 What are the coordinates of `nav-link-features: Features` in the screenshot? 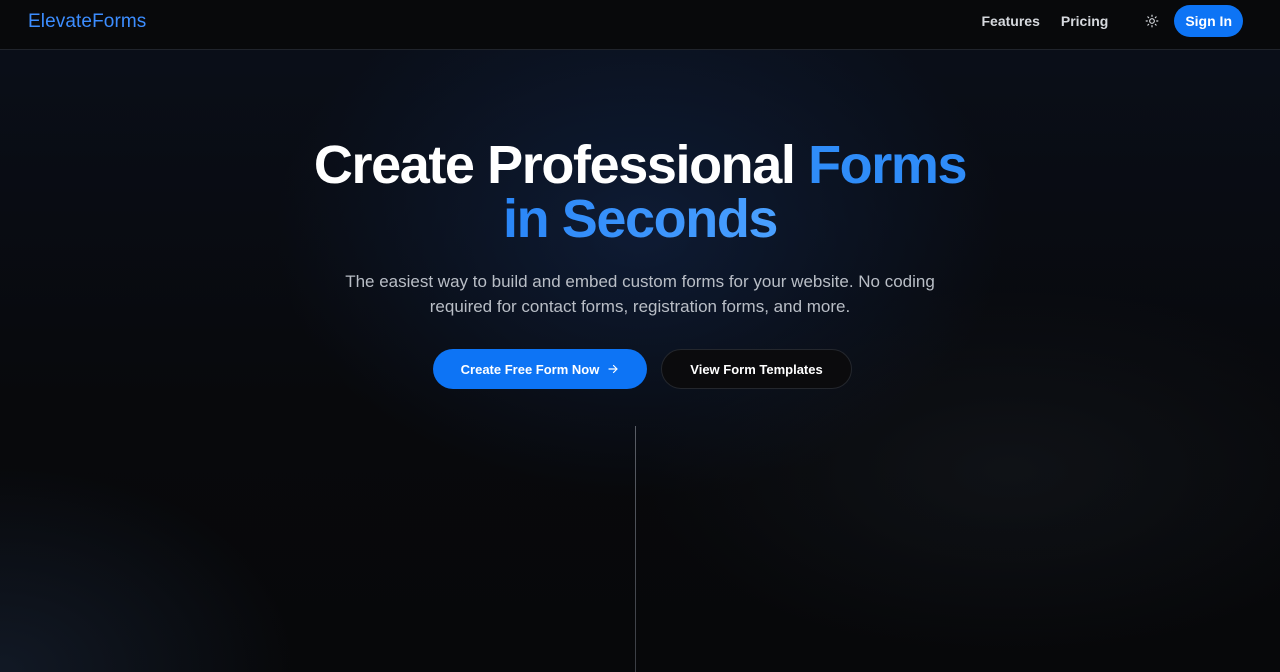 It's located at (1011, 21).